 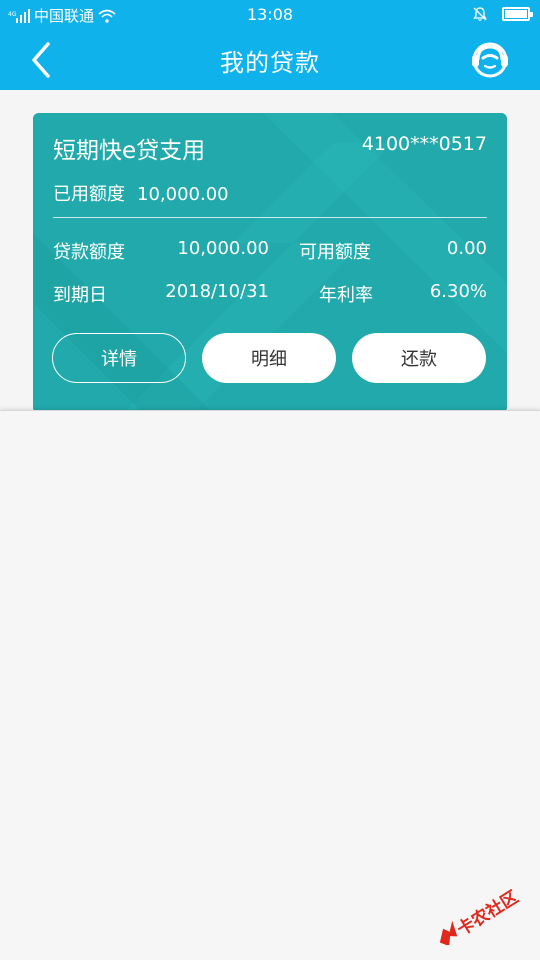 I want to click on due-date-label: 到期日, so click(x=80, y=295).